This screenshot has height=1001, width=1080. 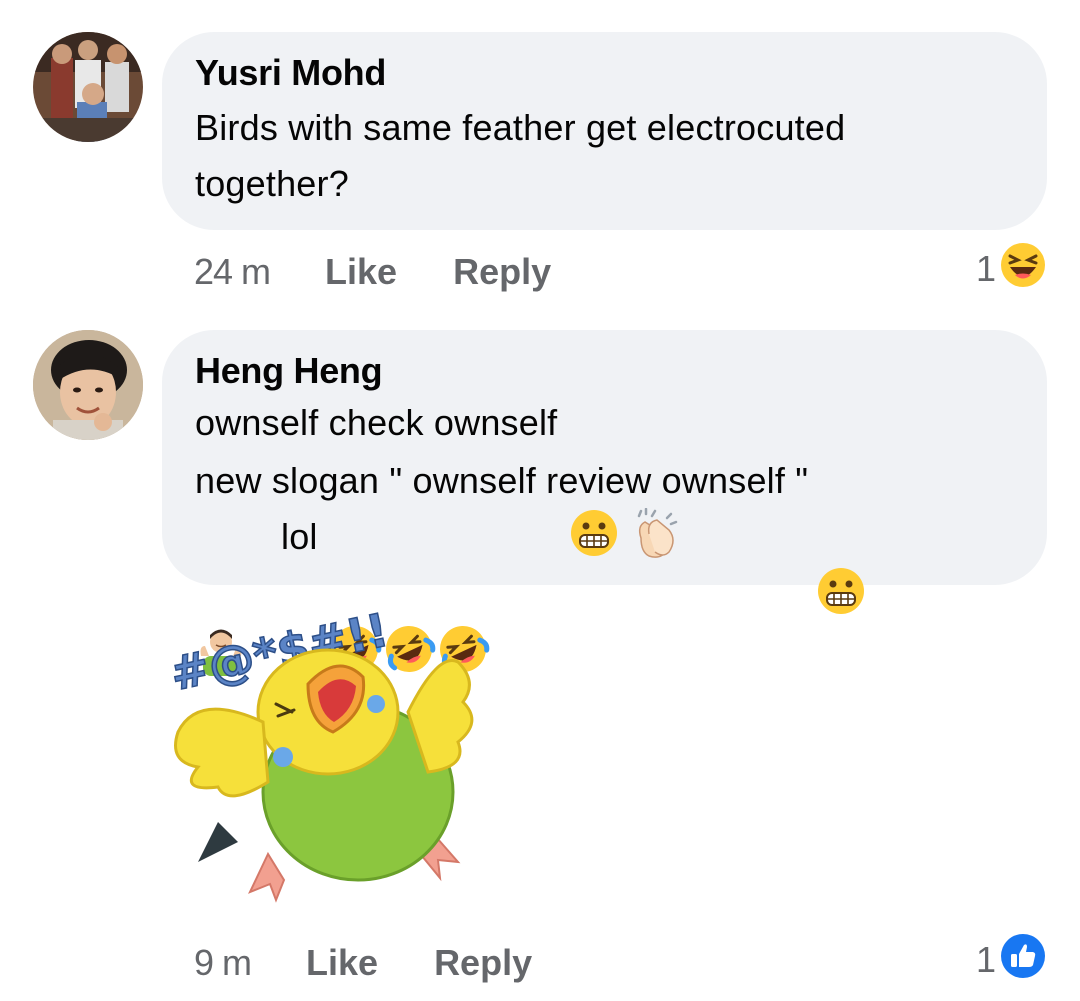 What do you see at coordinates (605, 371) in the screenshot?
I see `comment-author: Heng Heng` at bounding box center [605, 371].